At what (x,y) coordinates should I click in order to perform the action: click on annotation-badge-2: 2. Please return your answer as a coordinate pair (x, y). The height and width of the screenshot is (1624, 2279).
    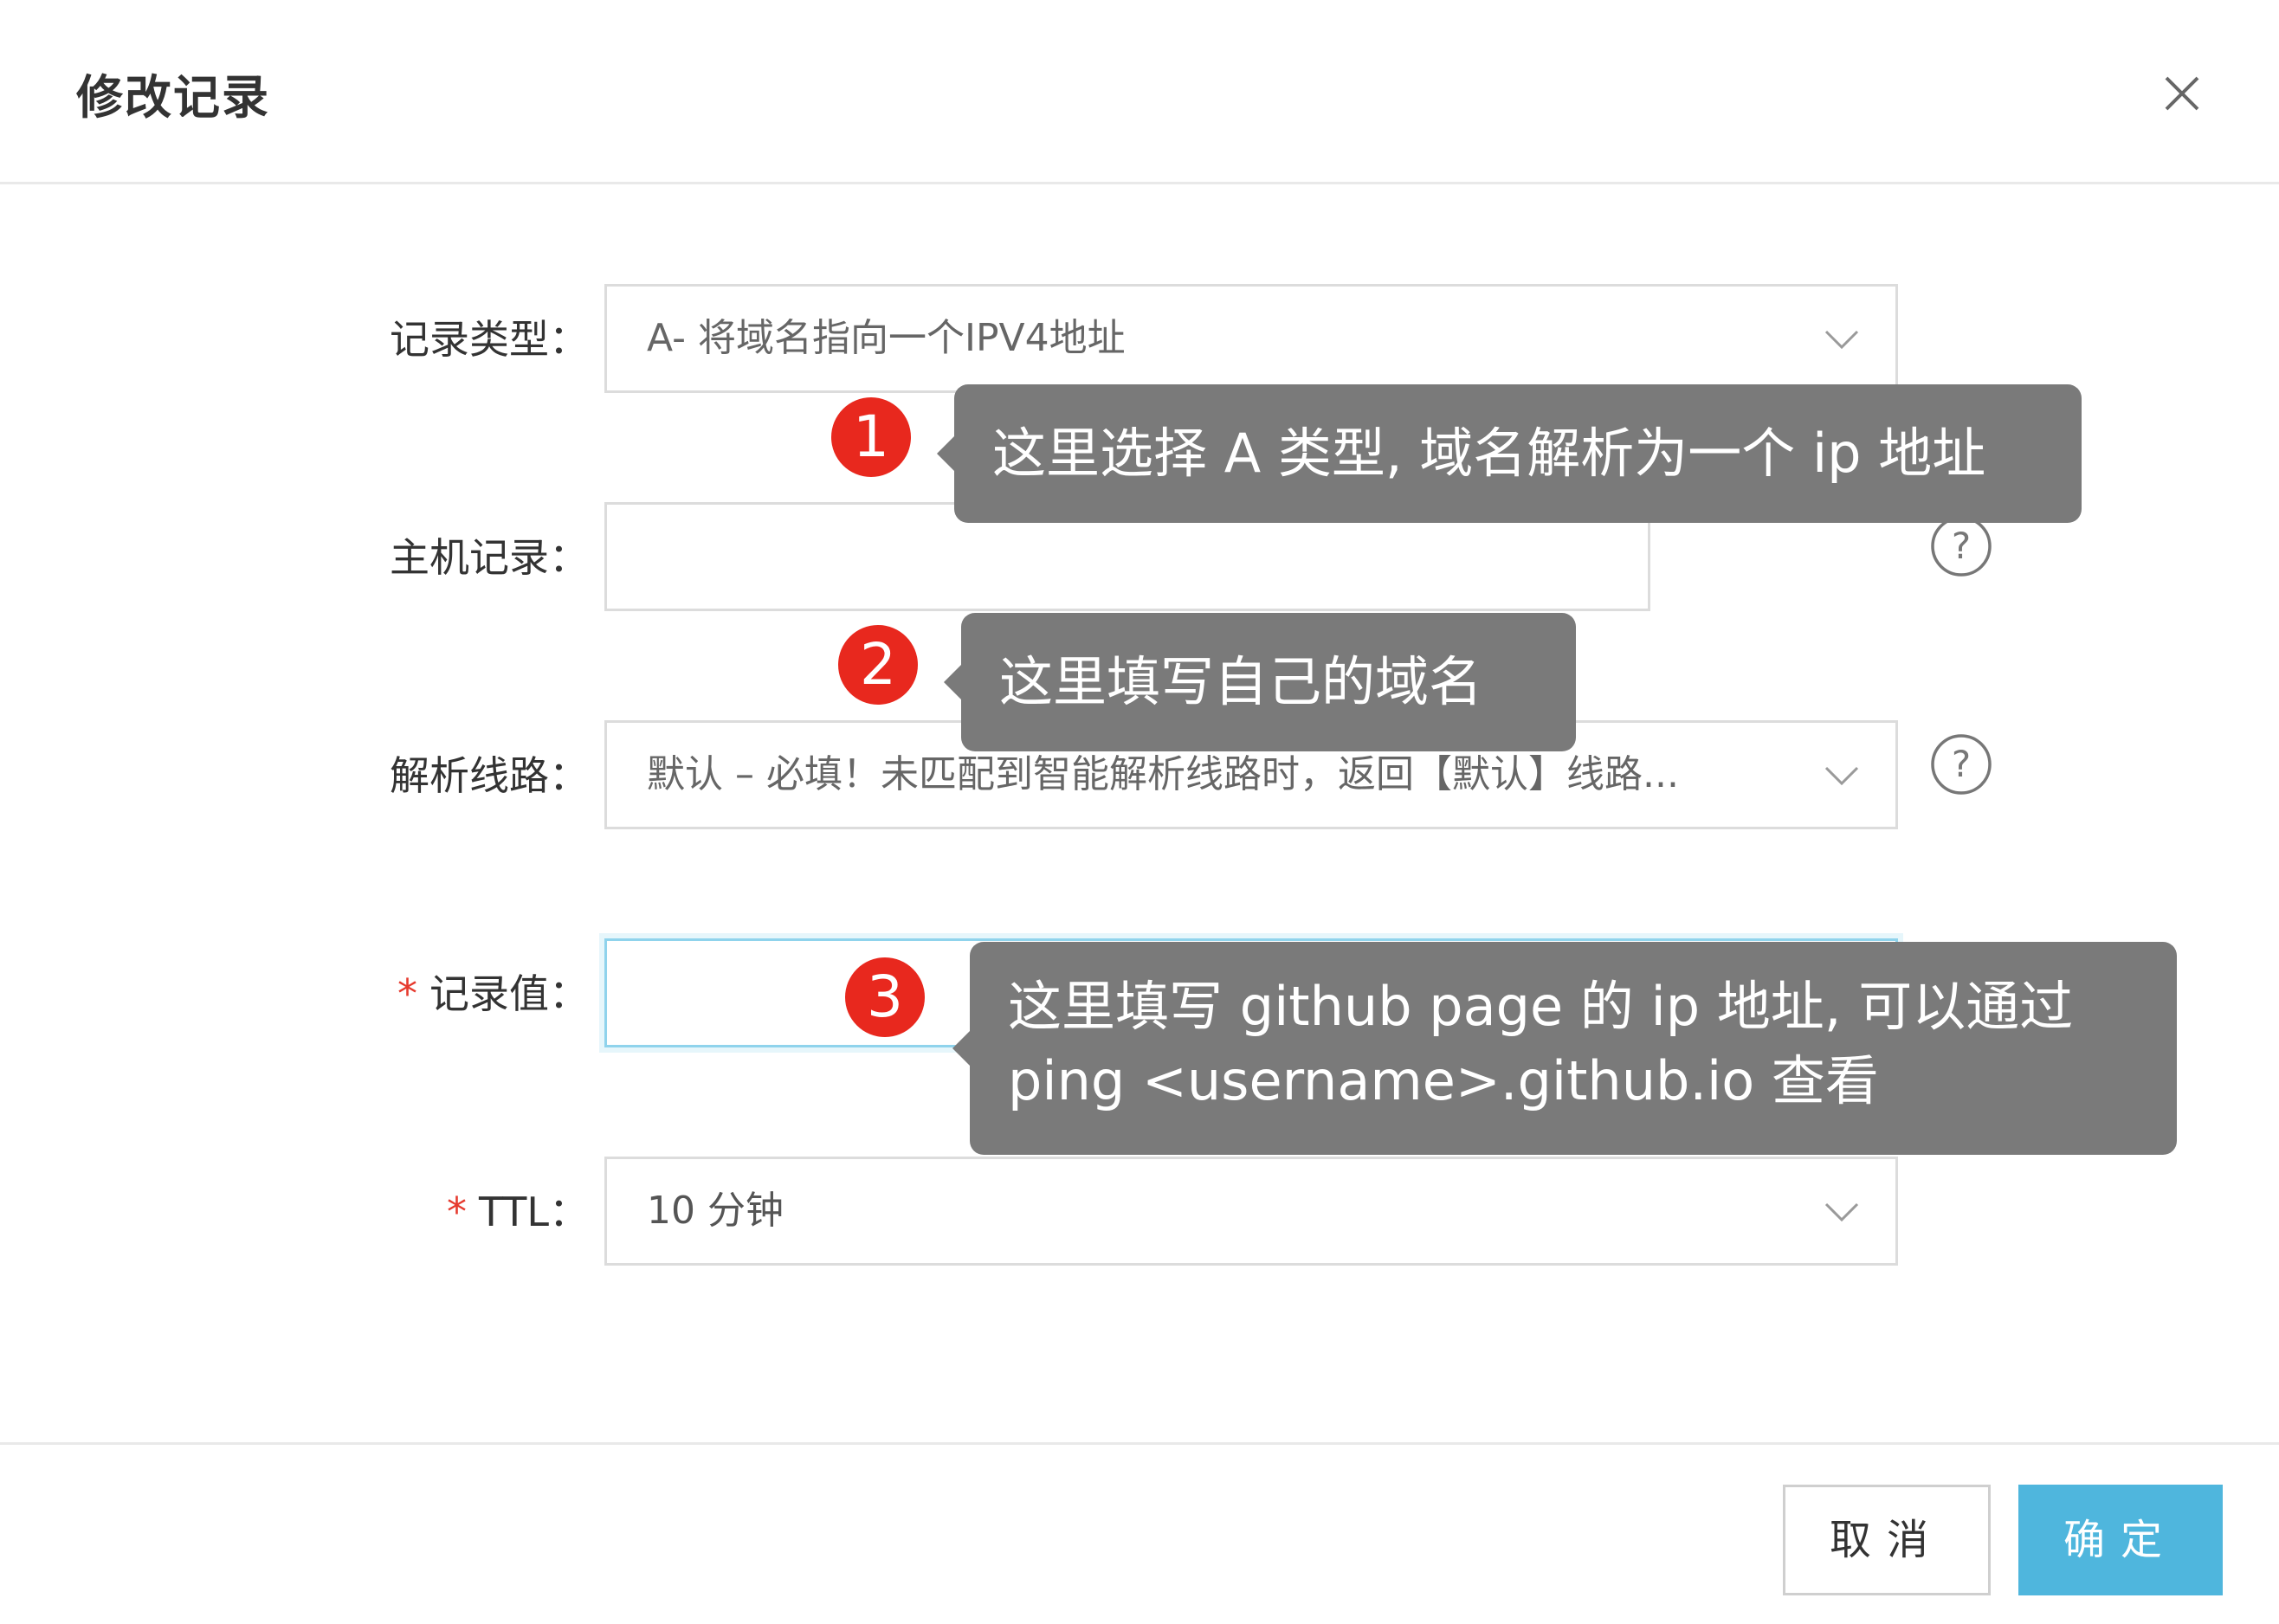
    Looking at the image, I should click on (878, 665).